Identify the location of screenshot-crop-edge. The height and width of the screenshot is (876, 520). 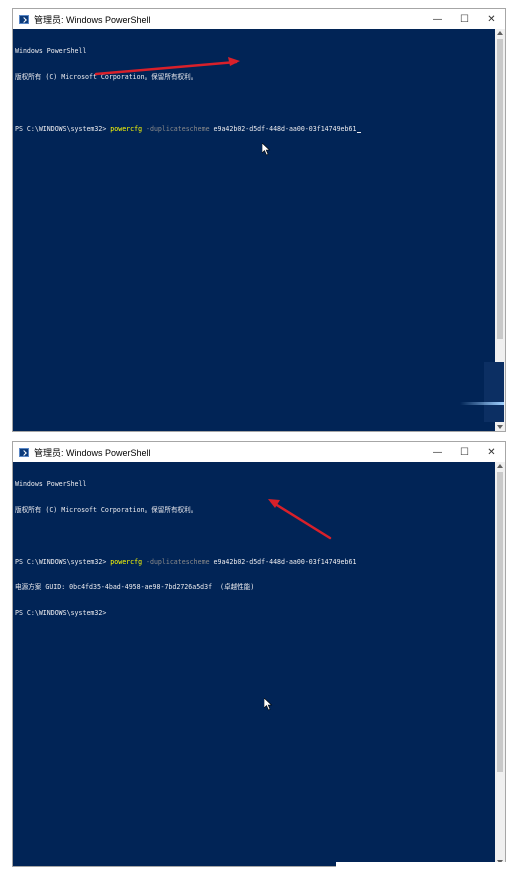
(421, 865).